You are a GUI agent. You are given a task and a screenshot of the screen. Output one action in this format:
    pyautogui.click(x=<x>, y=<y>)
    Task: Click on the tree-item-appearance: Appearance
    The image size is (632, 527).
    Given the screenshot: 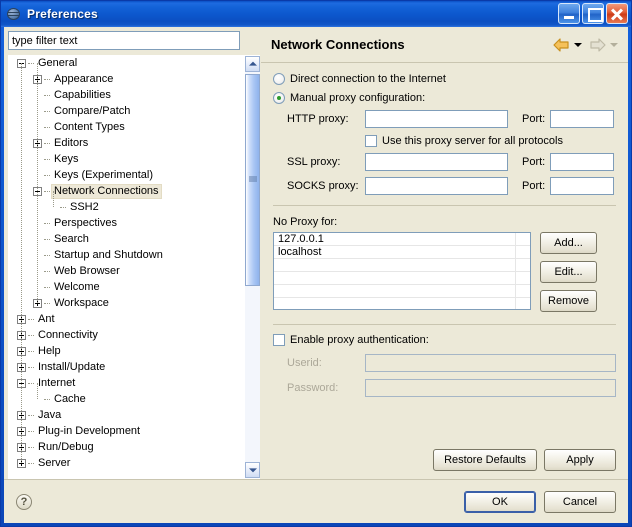 What is the action you would take?
    pyautogui.click(x=126, y=80)
    